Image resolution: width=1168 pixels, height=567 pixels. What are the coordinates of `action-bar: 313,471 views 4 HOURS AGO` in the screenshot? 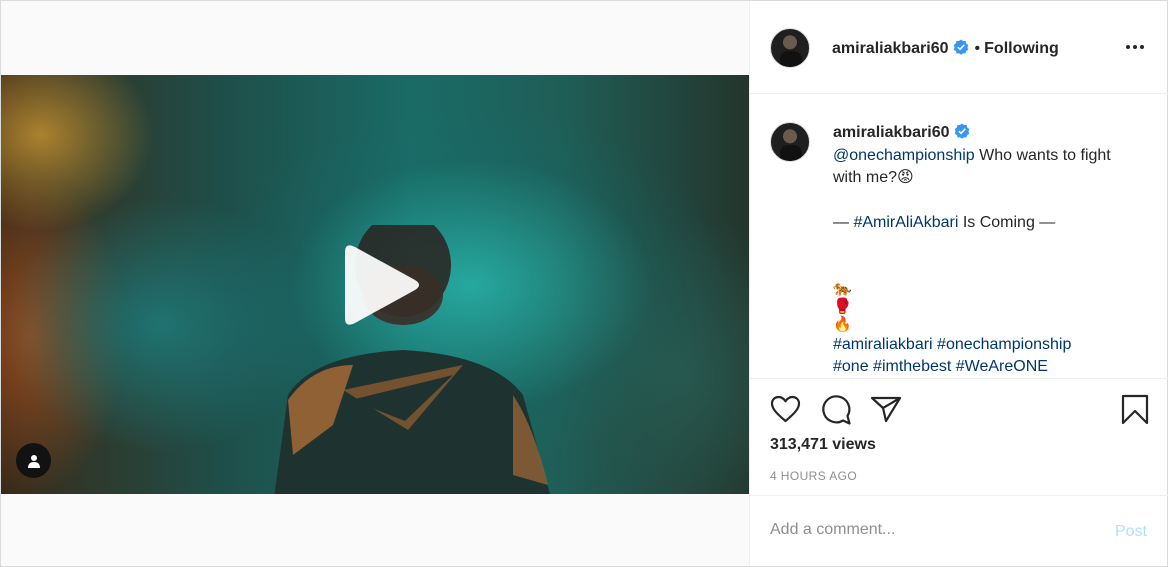 It's located at (959, 436).